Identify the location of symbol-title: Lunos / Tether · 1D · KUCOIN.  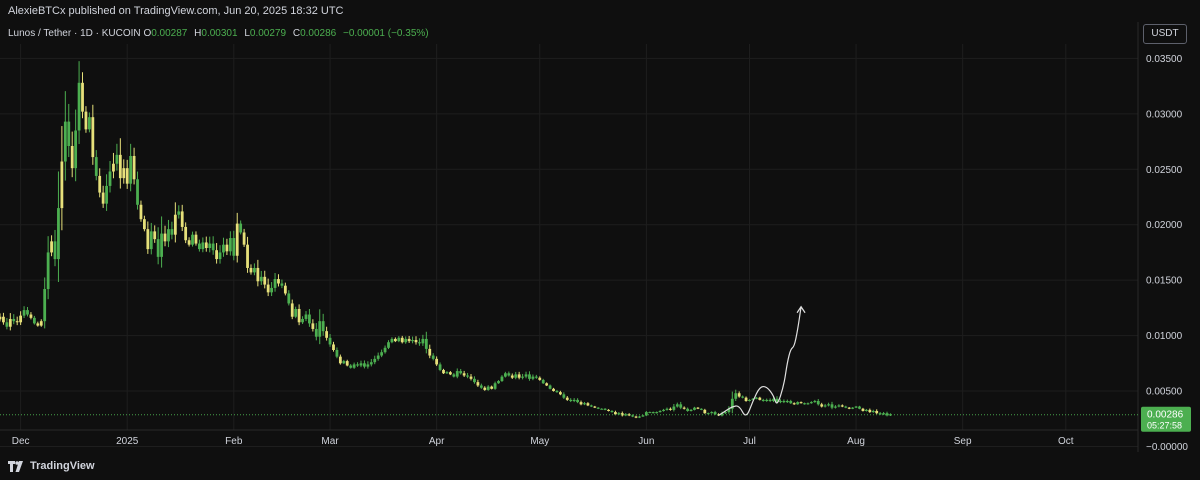
(74, 33).